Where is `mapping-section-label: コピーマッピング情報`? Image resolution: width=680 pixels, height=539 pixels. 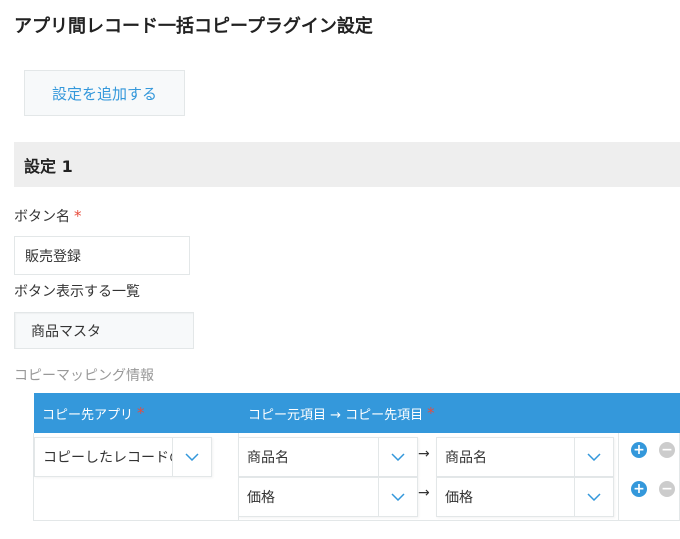
mapping-section-label: コピーマッピング情報 is located at coordinates (84, 376).